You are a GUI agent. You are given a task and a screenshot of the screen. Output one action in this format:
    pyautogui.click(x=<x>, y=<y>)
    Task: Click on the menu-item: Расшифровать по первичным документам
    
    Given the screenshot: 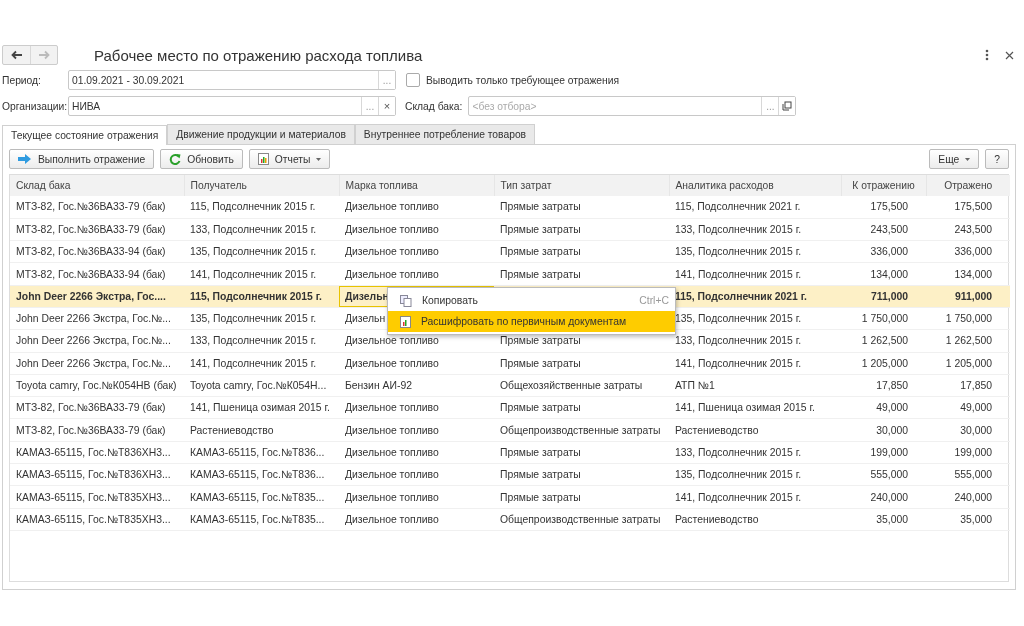 What is the action you would take?
    pyautogui.click(x=531, y=321)
    